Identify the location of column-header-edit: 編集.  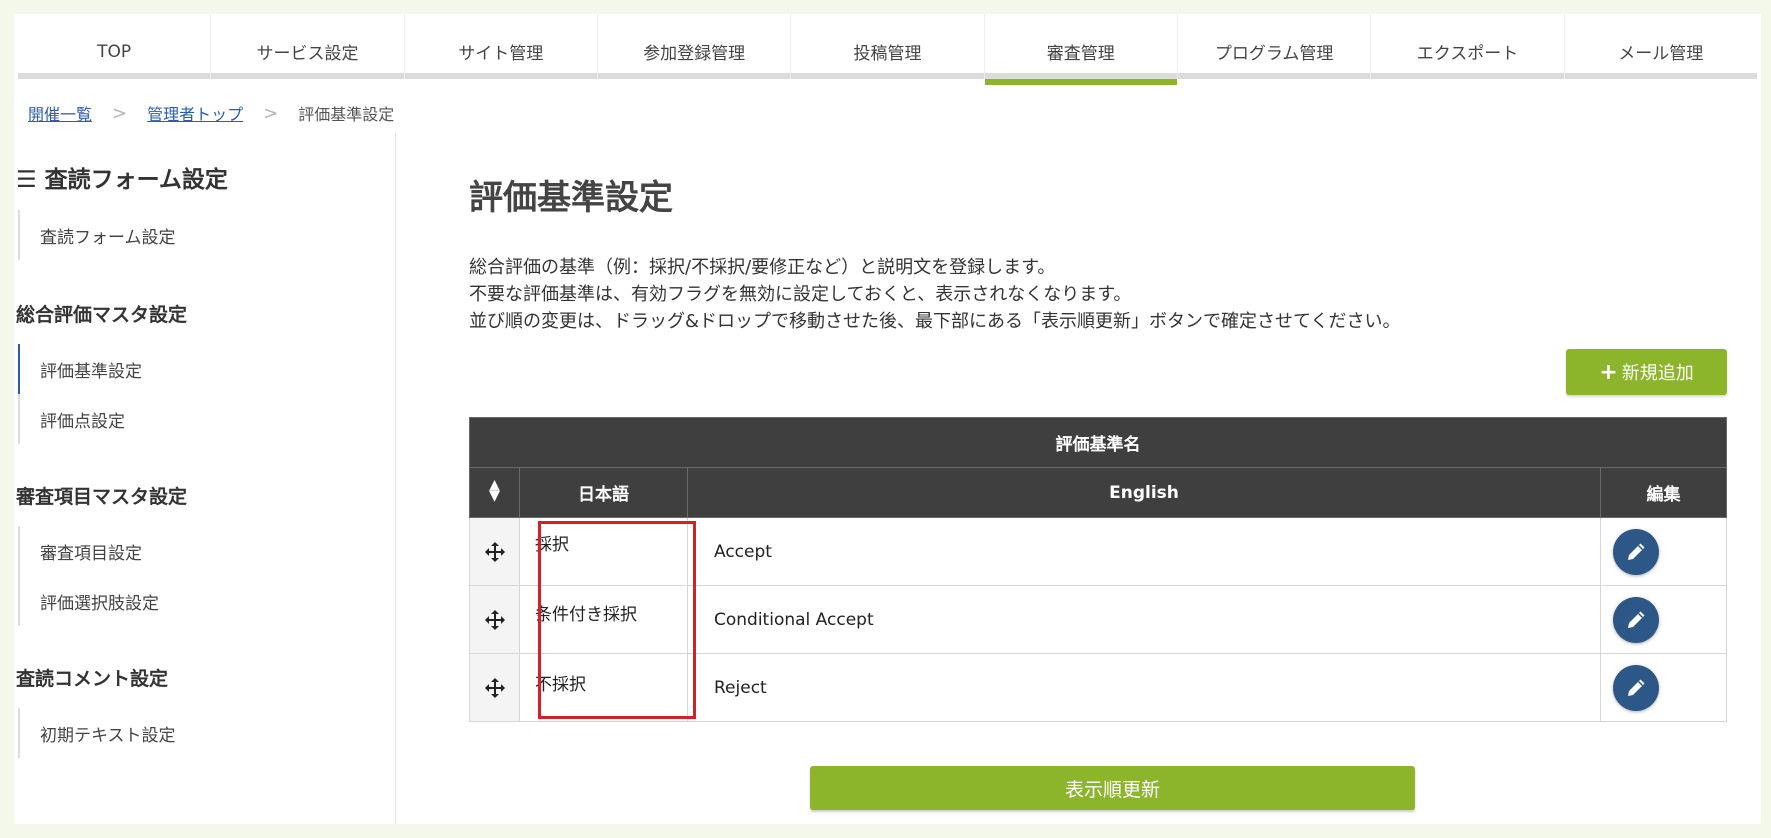
(1663, 492).